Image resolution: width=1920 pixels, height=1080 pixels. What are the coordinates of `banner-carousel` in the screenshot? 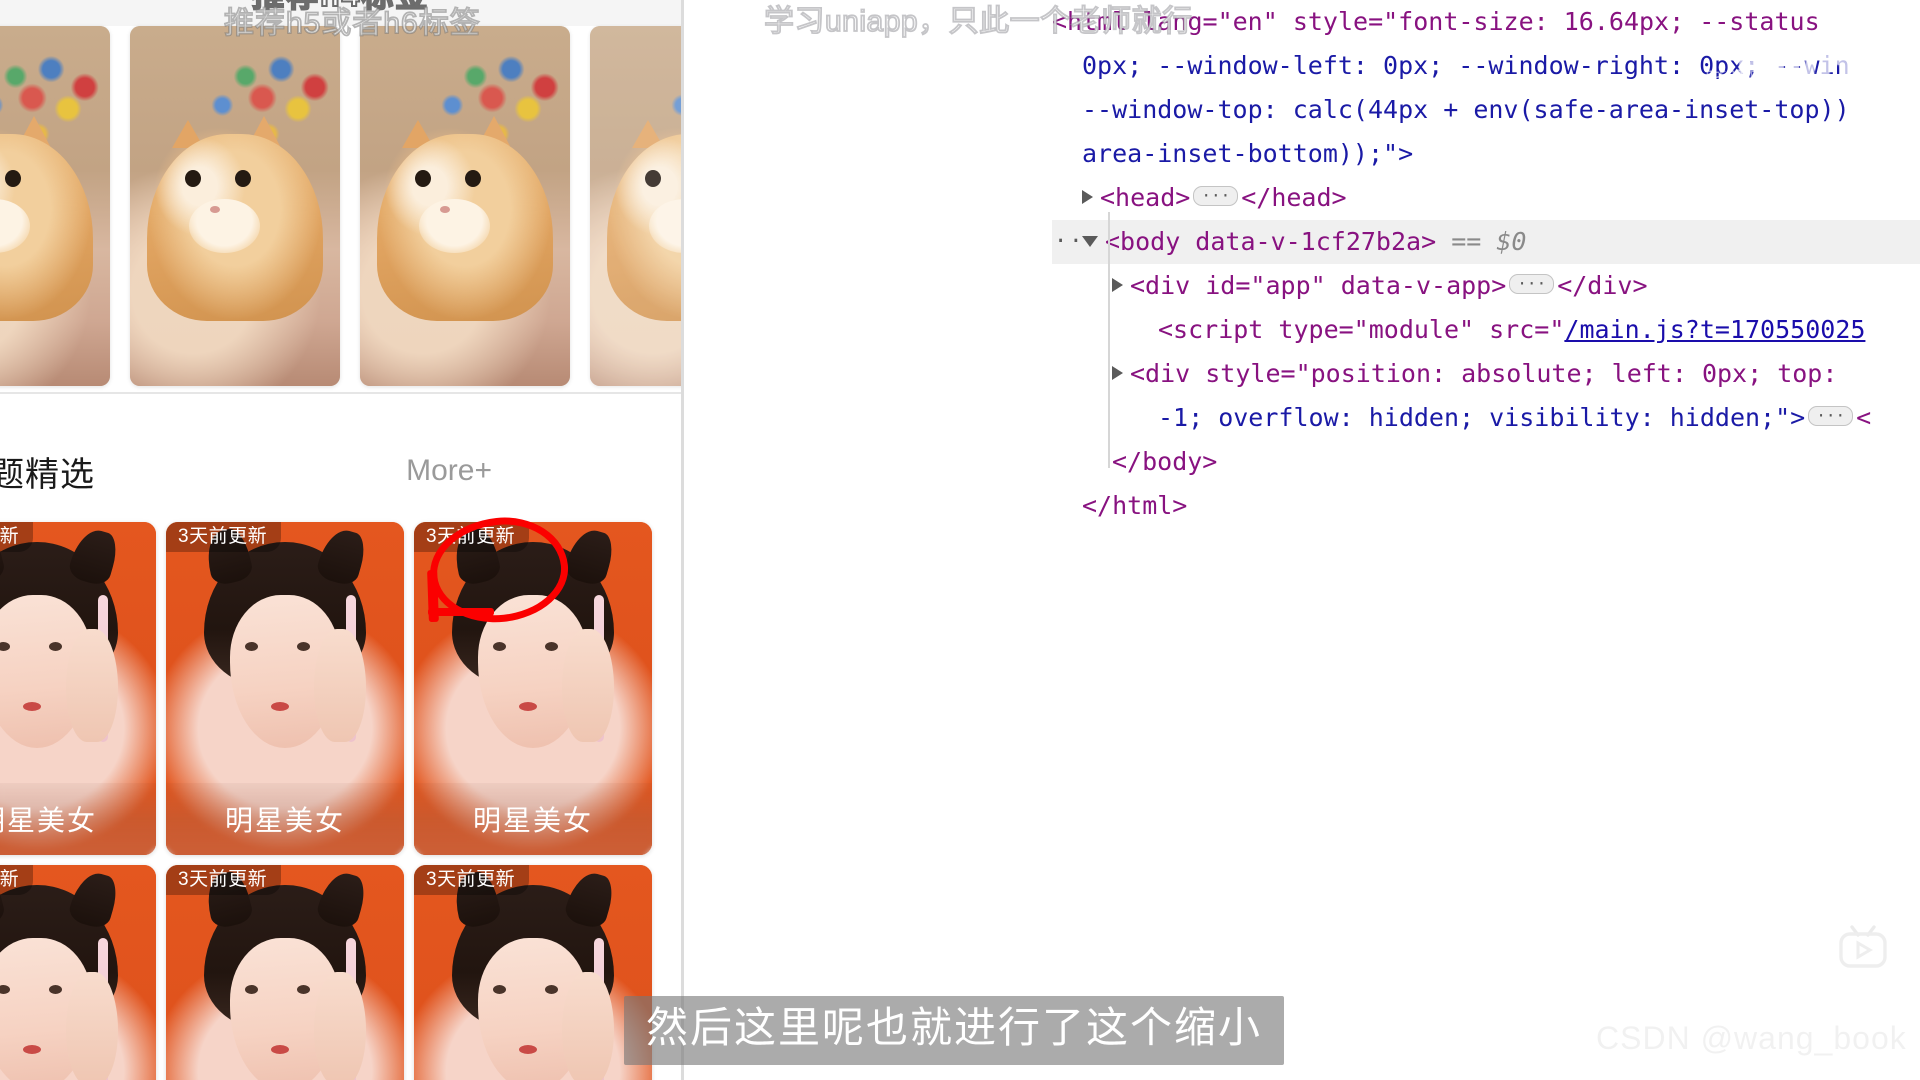 It's located at (340, 208).